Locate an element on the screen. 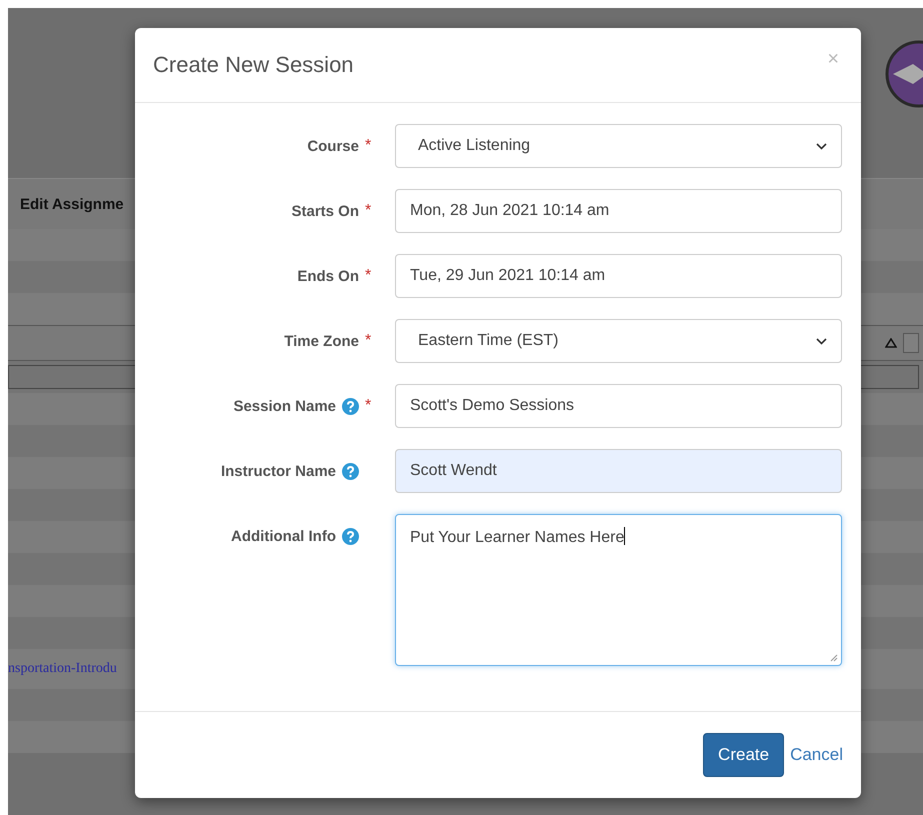 The height and width of the screenshot is (815, 923). page-heading: Edit Assignme is located at coordinates (72, 204).